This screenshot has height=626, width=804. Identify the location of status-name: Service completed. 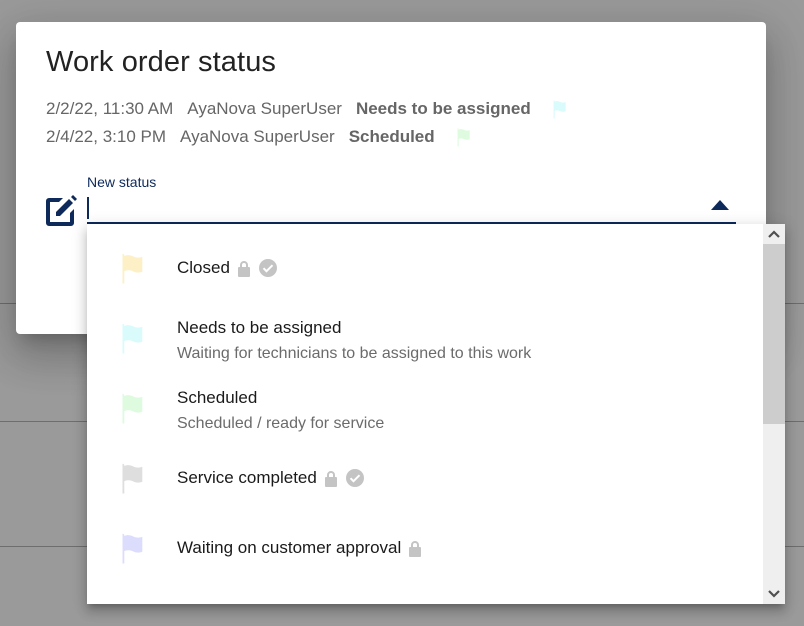
(247, 477).